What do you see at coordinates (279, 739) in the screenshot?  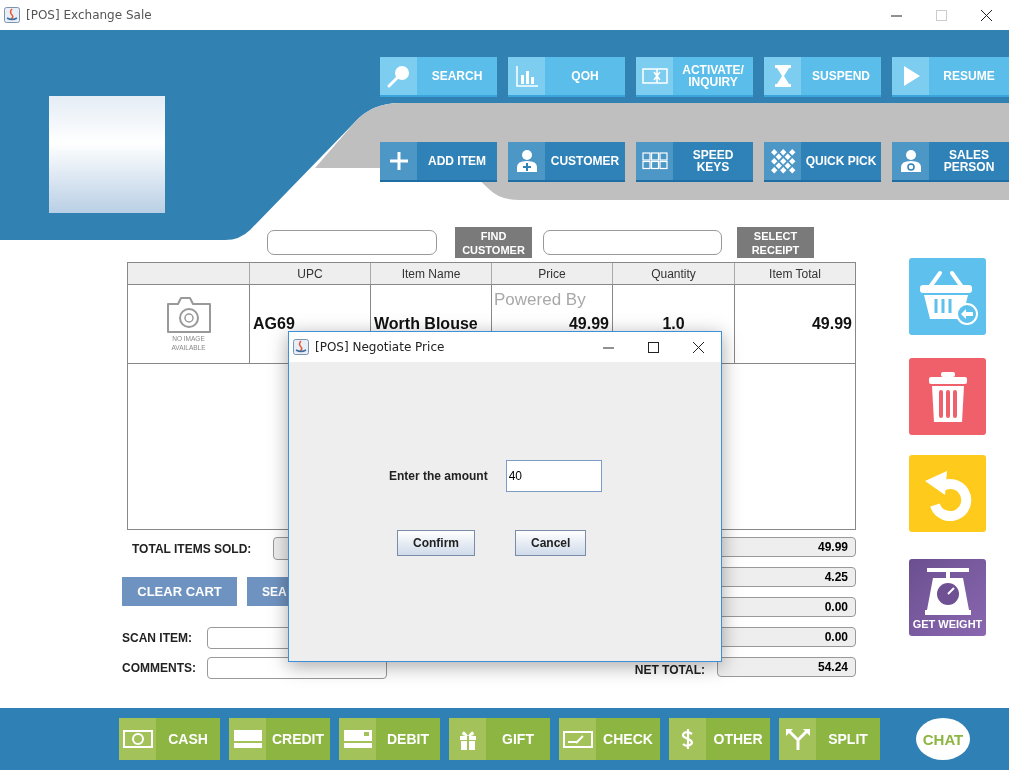 I see `payment-button: CREDIT` at bounding box center [279, 739].